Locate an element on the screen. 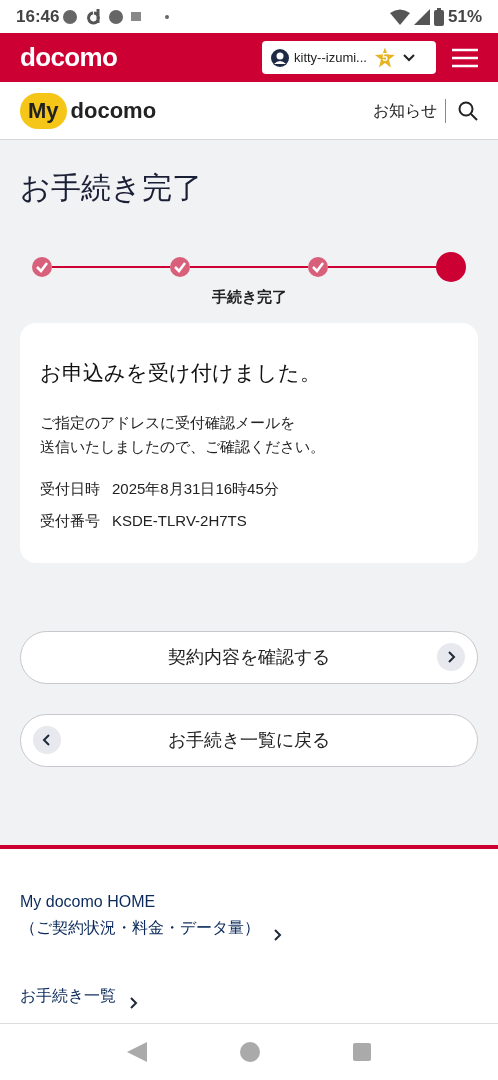  dot-icon is located at coordinates (167, 16).